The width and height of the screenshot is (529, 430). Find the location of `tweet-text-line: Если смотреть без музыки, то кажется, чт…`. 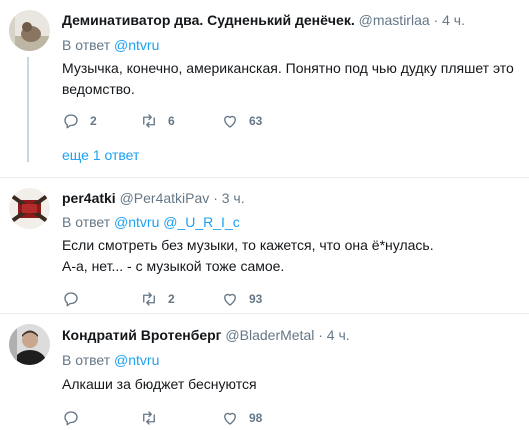

tweet-text-line: Если смотреть без музыки, то кажется, чт… is located at coordinates (248, 245).